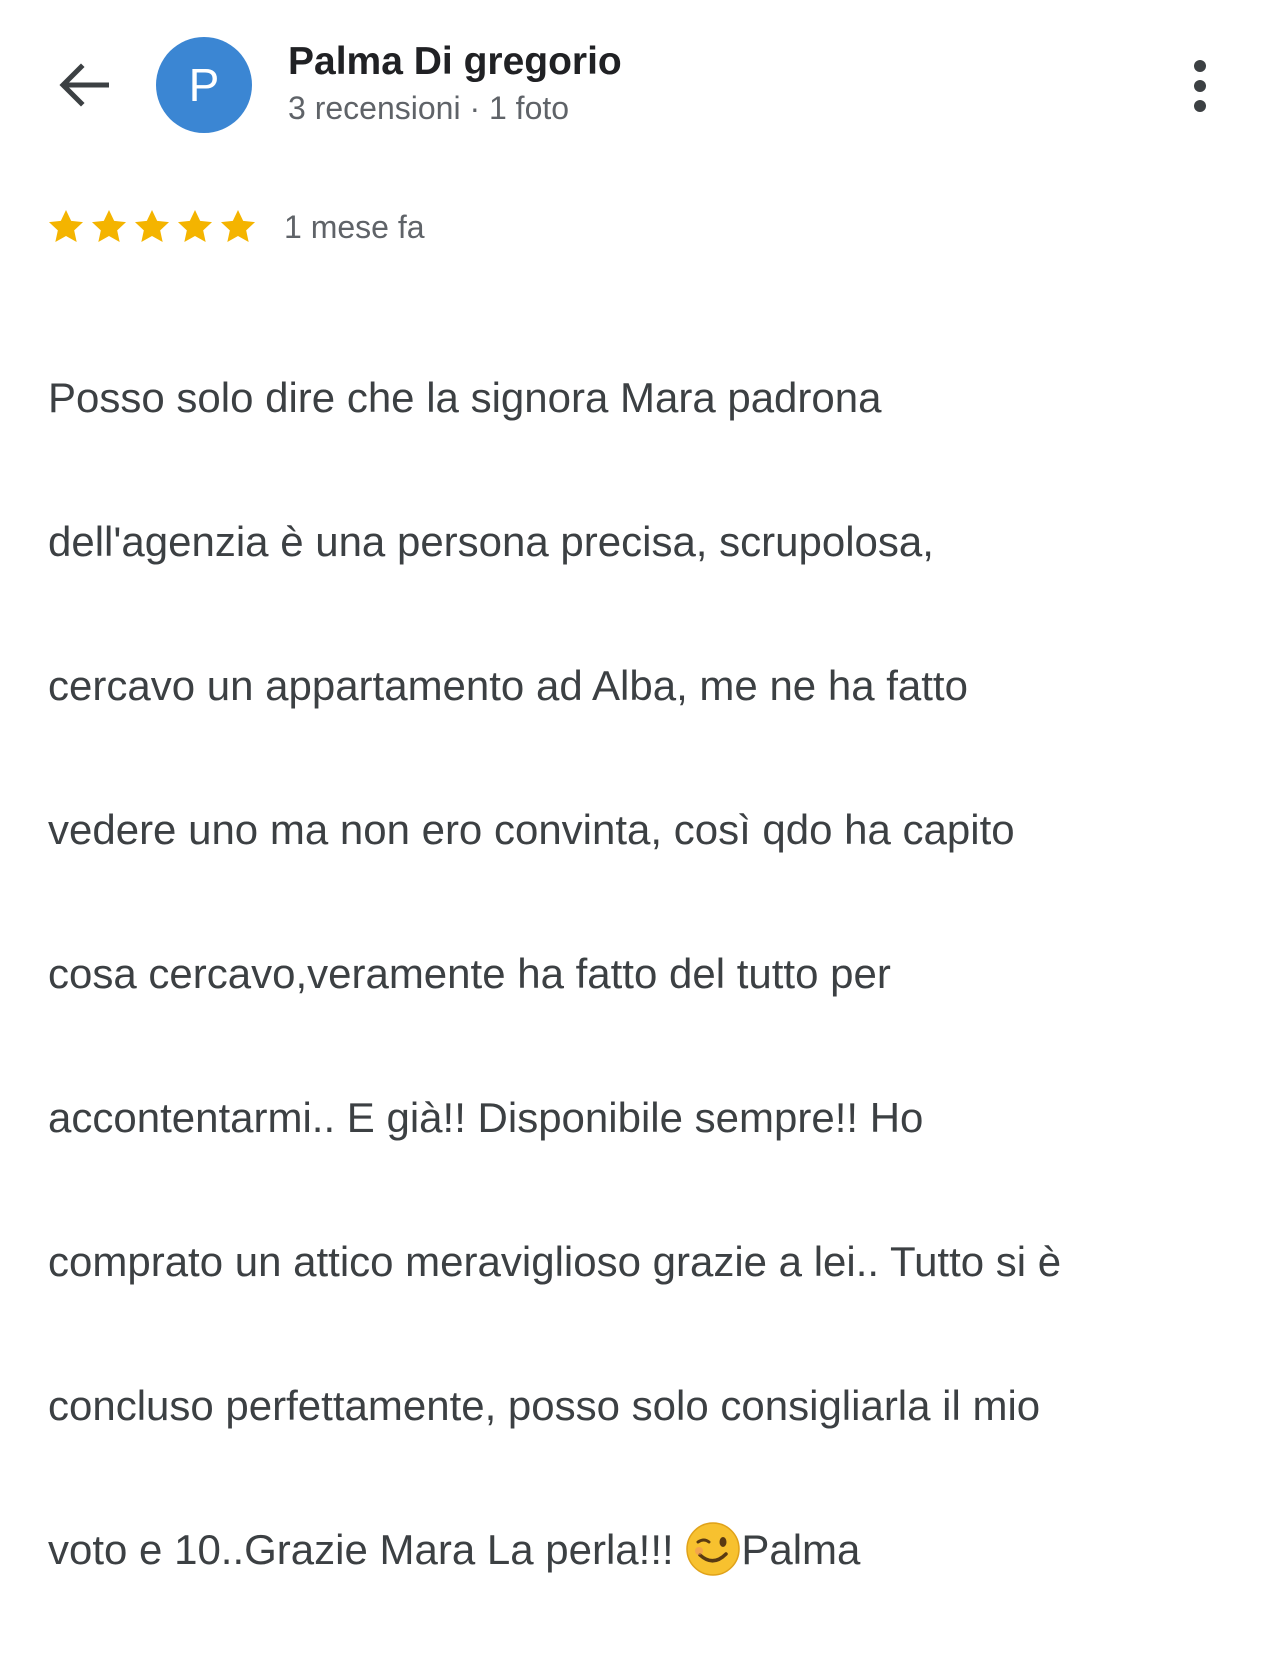  What do you see at coordinates (1200, 86) in the screenshot?
I see `more-options-button` at bounding box center [1200, 86].